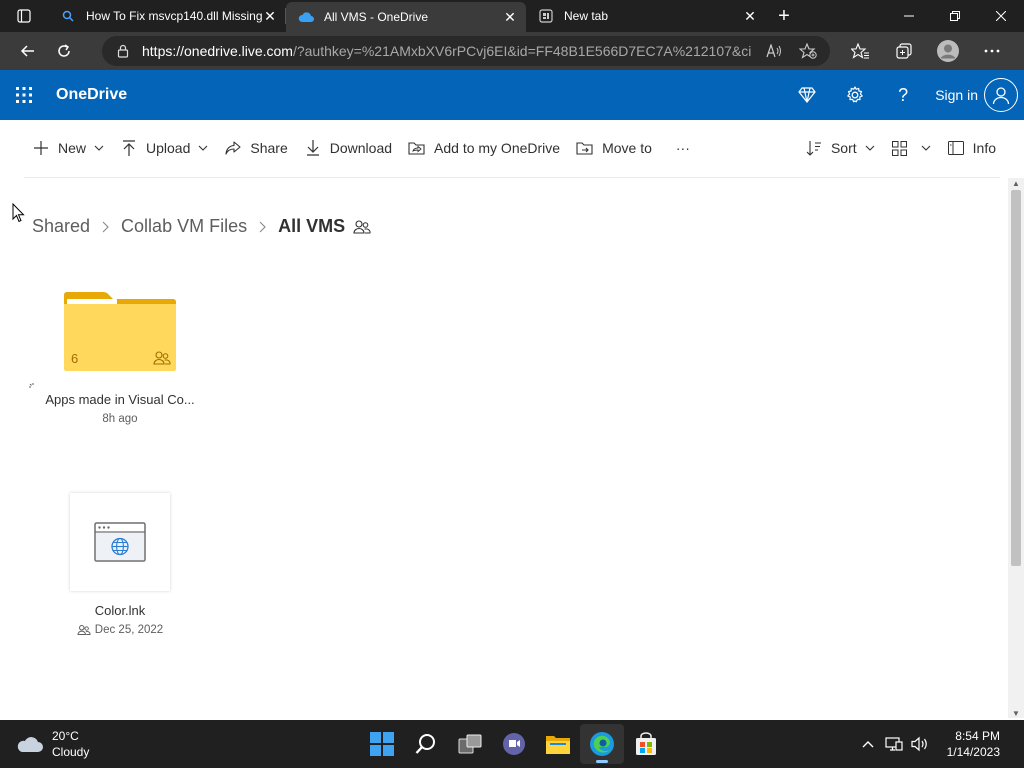  What do you see at coordinates (313, 148) in the screenshot?
I see `download-arrow-icon` at bounding box center [313, 148].